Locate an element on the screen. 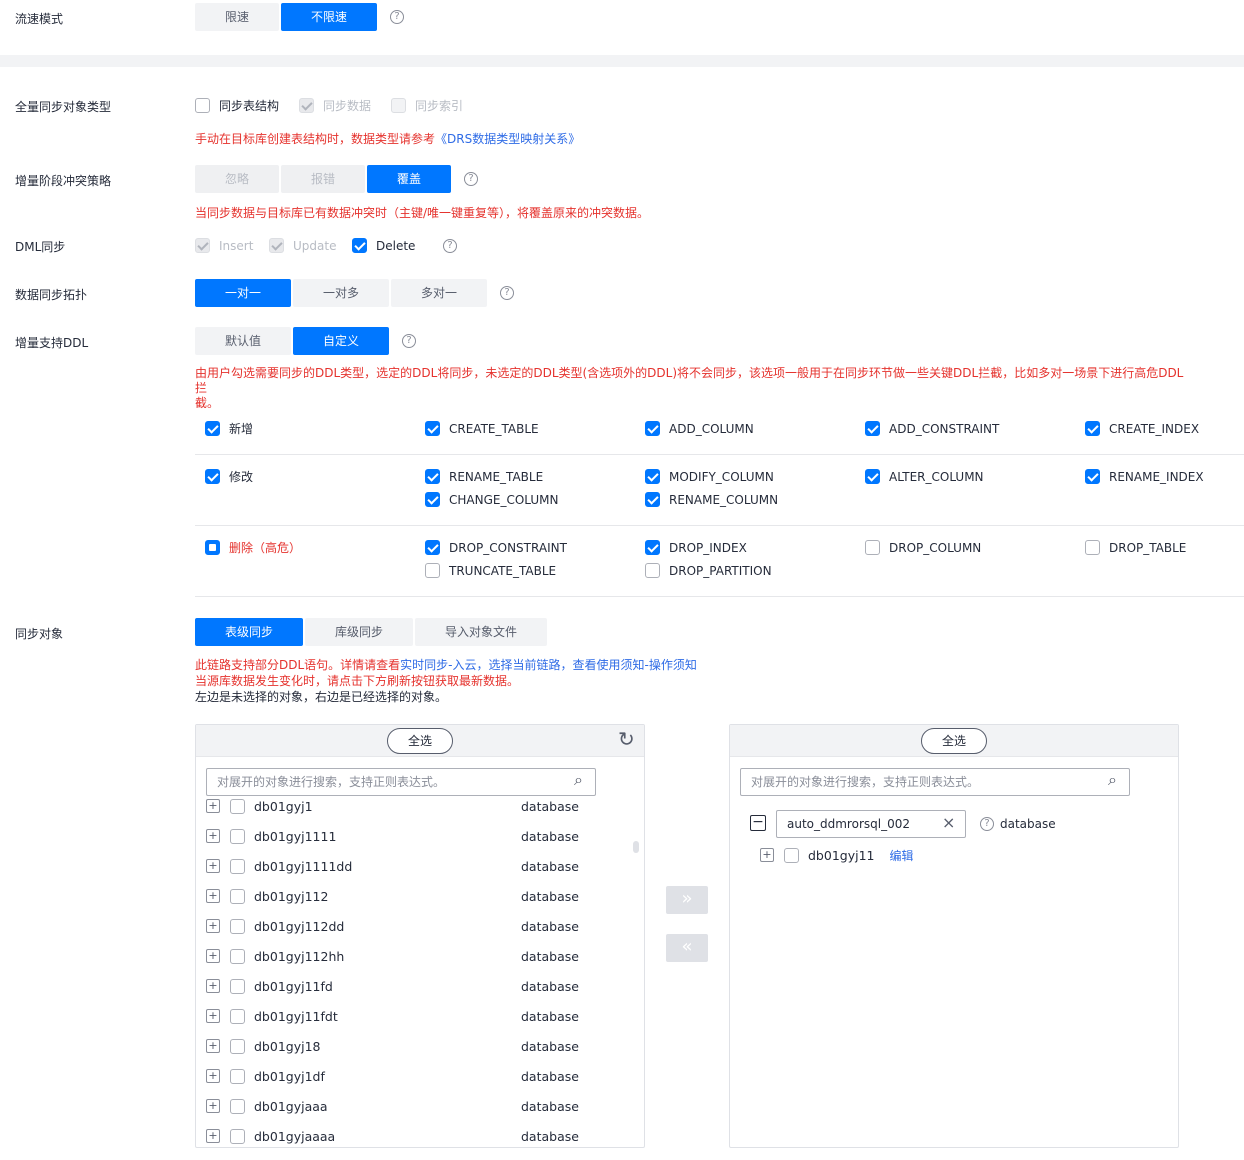 Image resolution: width=1244 pixels, height=1160 pixels. ddl-change-column-checkbox: CHANGE_COLUMN is located at coordinates (492, 499).